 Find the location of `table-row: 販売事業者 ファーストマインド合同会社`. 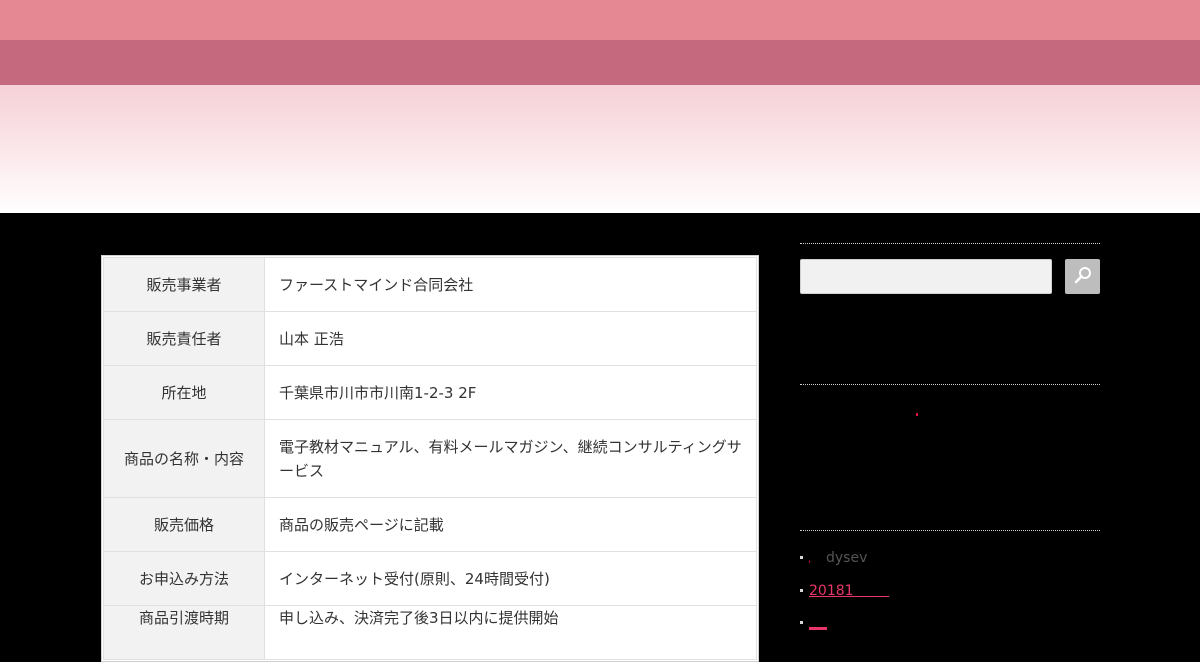

table-row: 販売事業者 ファーストマインド合同会社 is located at coordinates (430, 284).